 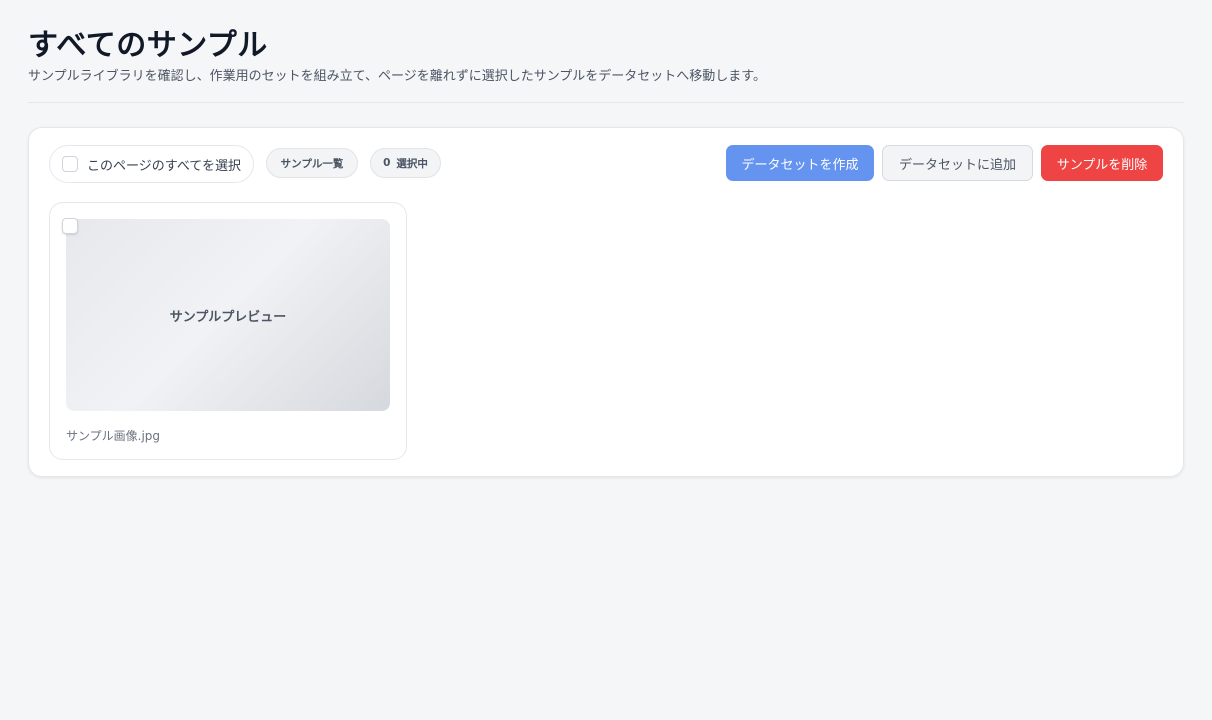 I want to click on sample-card-checkbox, so click(x=70, y=226).